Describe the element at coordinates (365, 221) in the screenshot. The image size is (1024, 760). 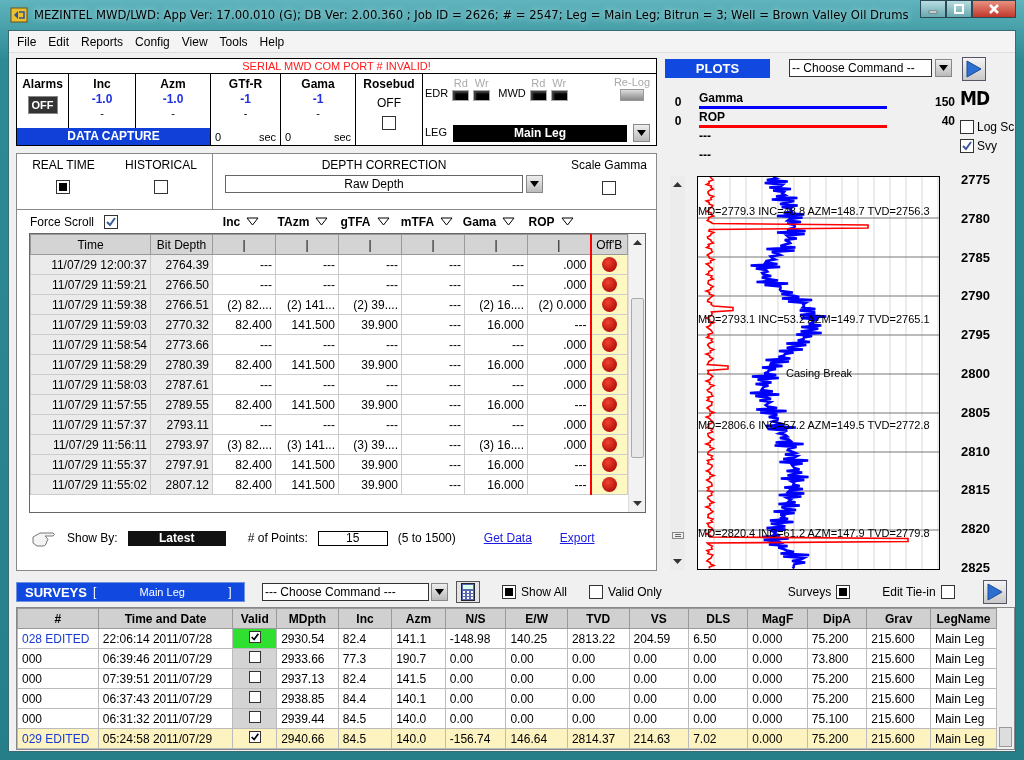
I see `column-selector: gTFA` at that location.